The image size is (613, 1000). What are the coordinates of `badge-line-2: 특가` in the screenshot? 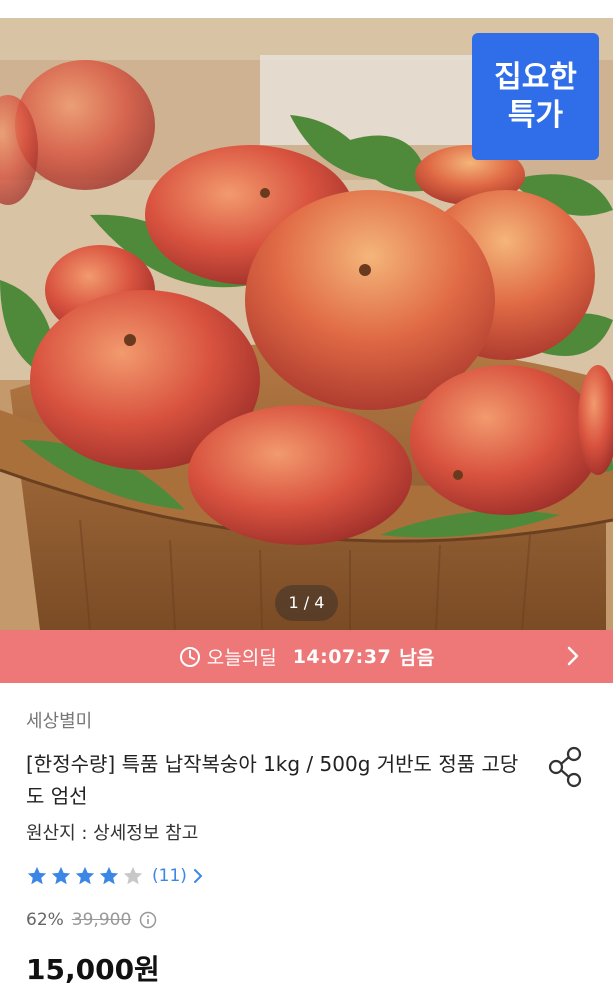 It's located at (535, 115).